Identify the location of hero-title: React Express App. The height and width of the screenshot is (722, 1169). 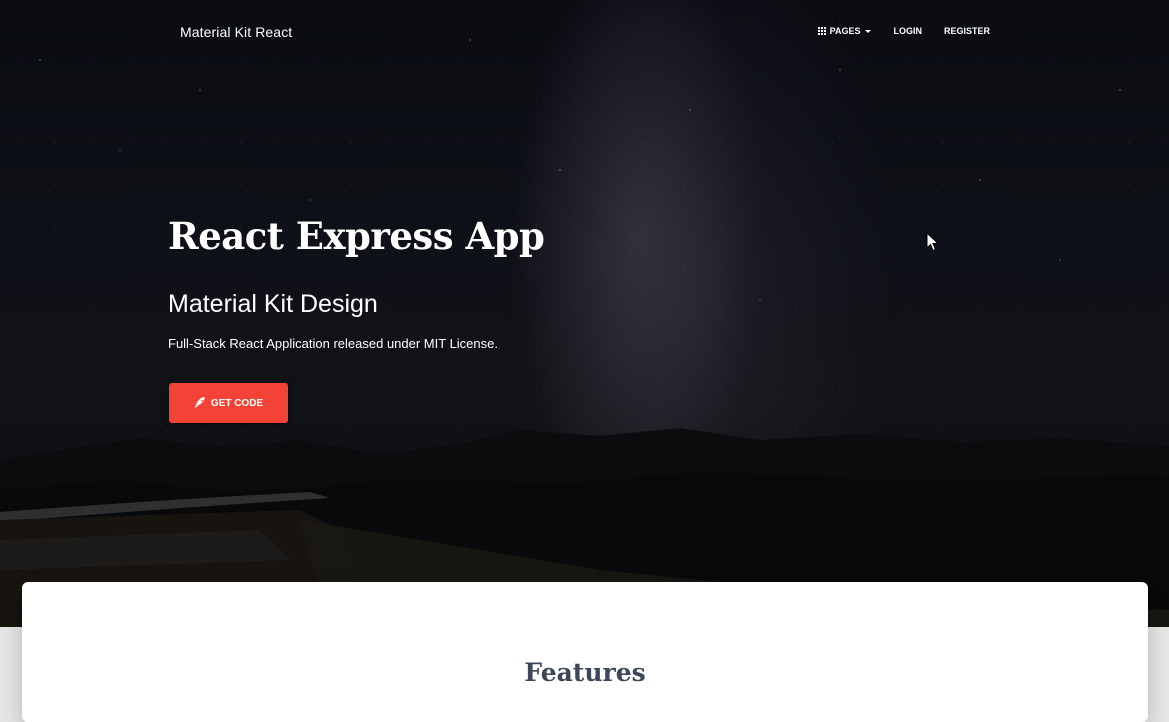
(356, 236).